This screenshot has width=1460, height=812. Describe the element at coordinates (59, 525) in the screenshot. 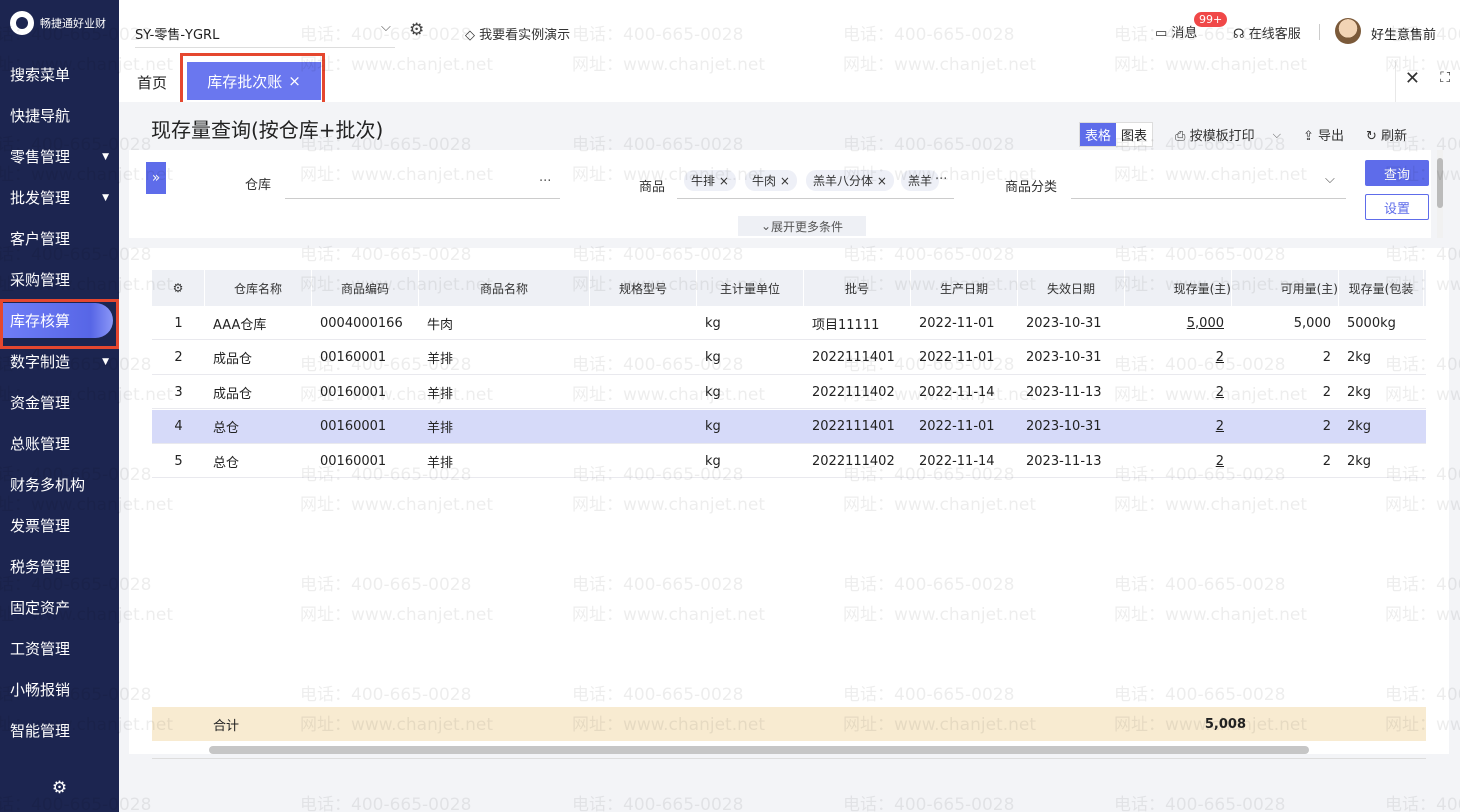

I see `sidebar-item: 发票管理` at that location.